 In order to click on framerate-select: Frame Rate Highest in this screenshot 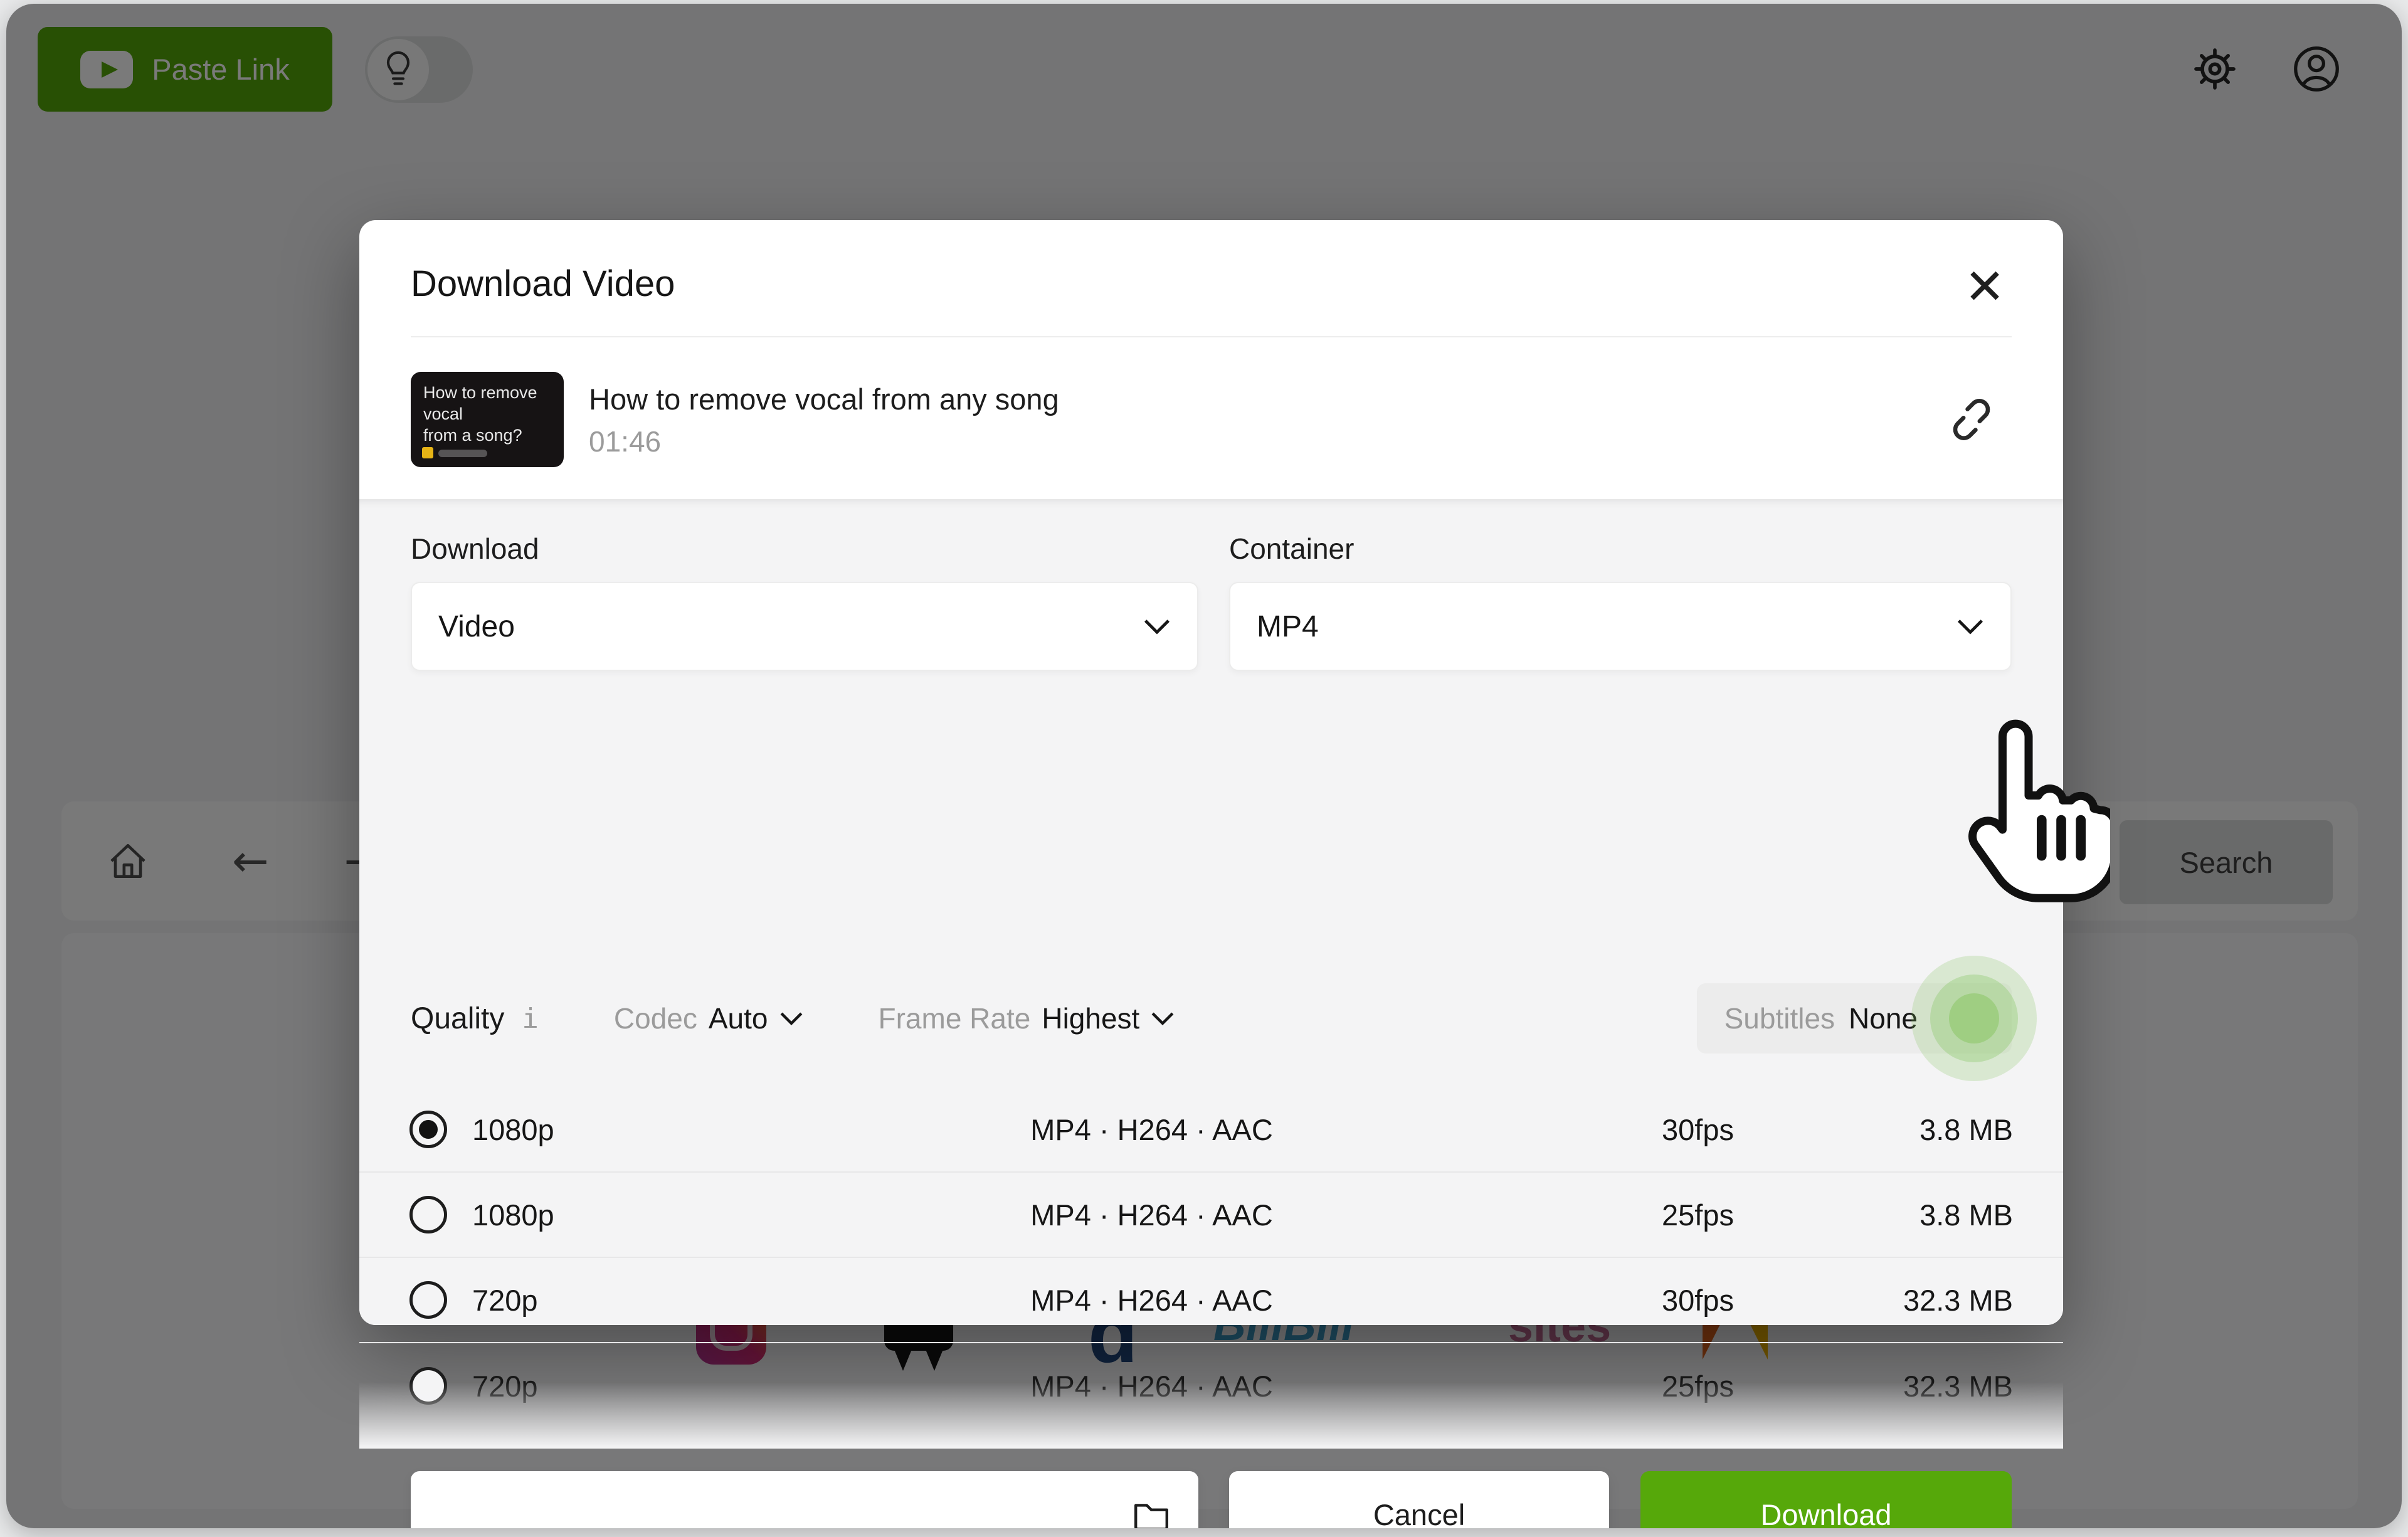, I will do `click(1027, 1018)`.